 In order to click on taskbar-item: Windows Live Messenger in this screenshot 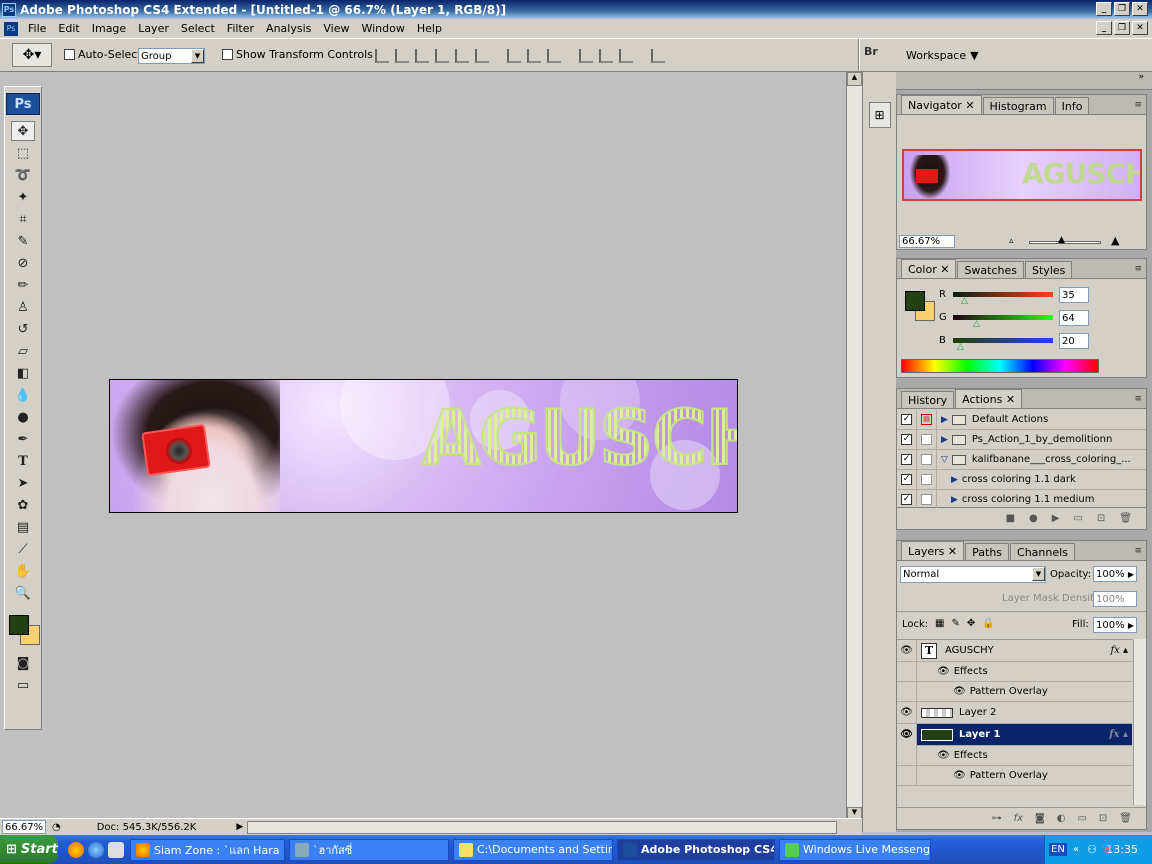, I will do `click(855, 849)`.